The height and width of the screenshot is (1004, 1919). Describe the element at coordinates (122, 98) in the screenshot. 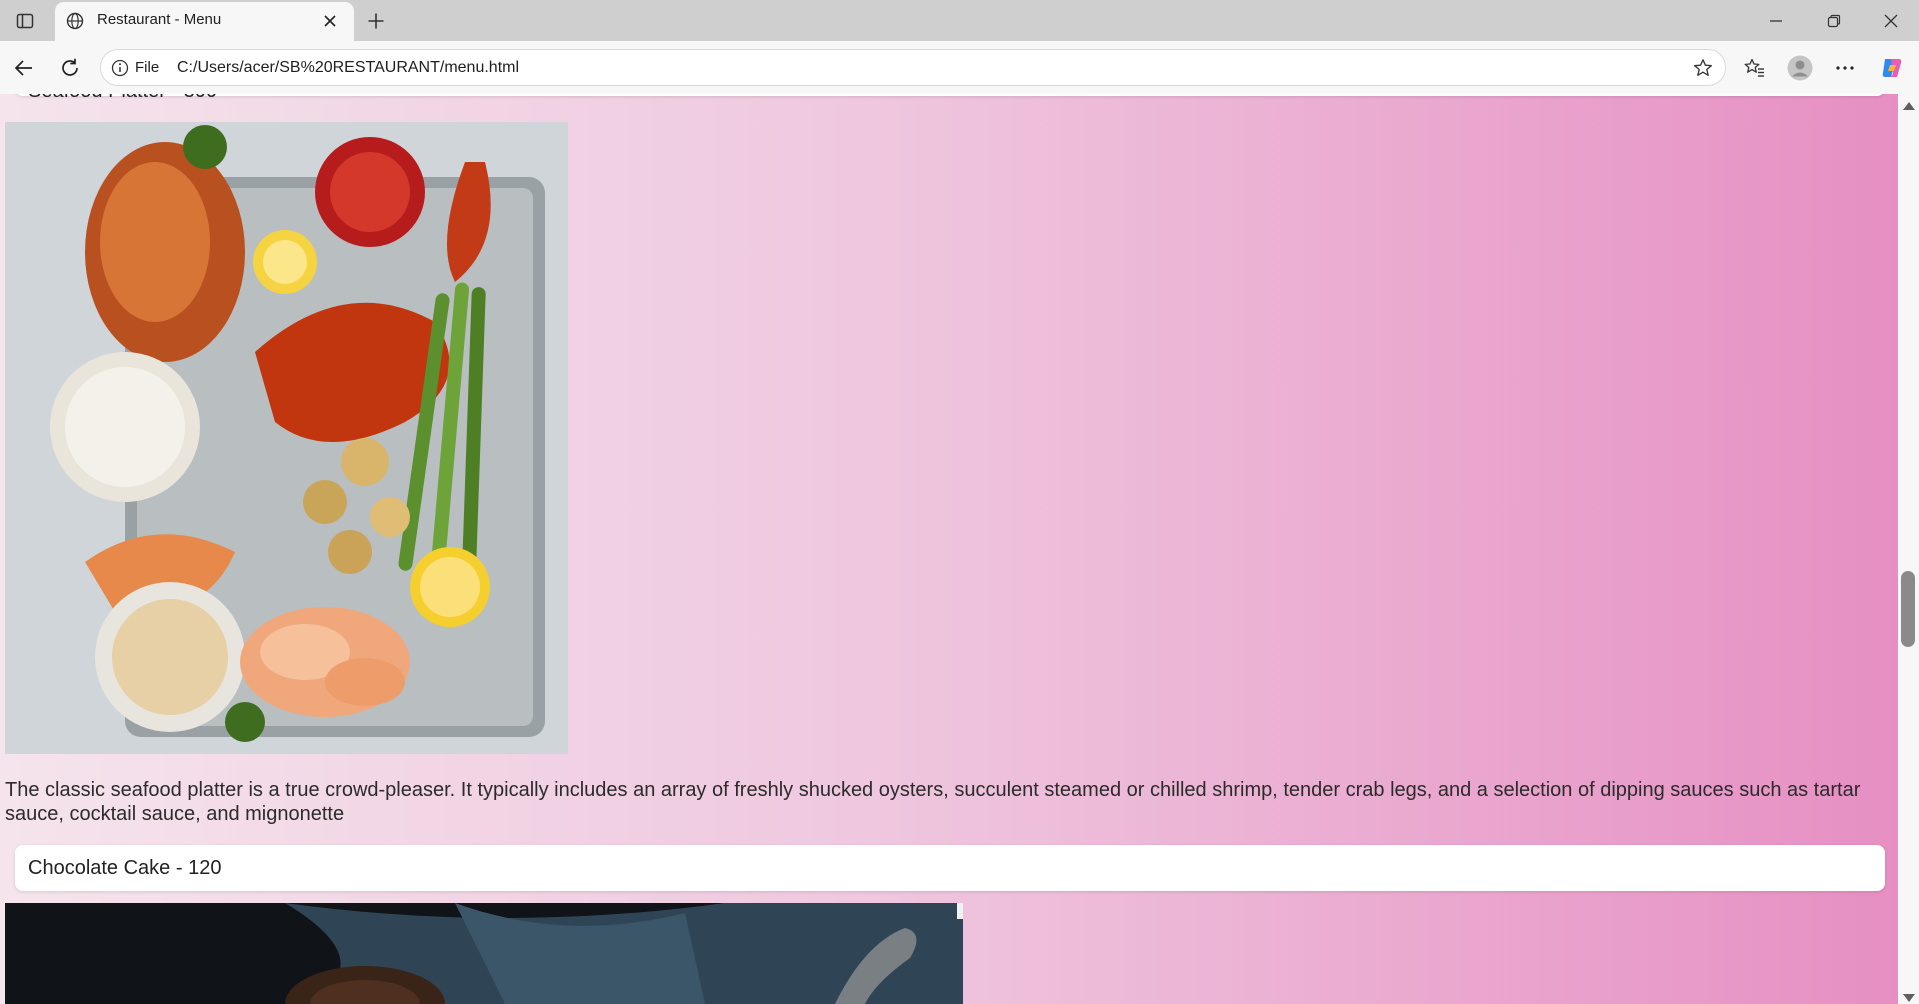

I see `menu-item-title: Seafood Platter - 300` at that location.